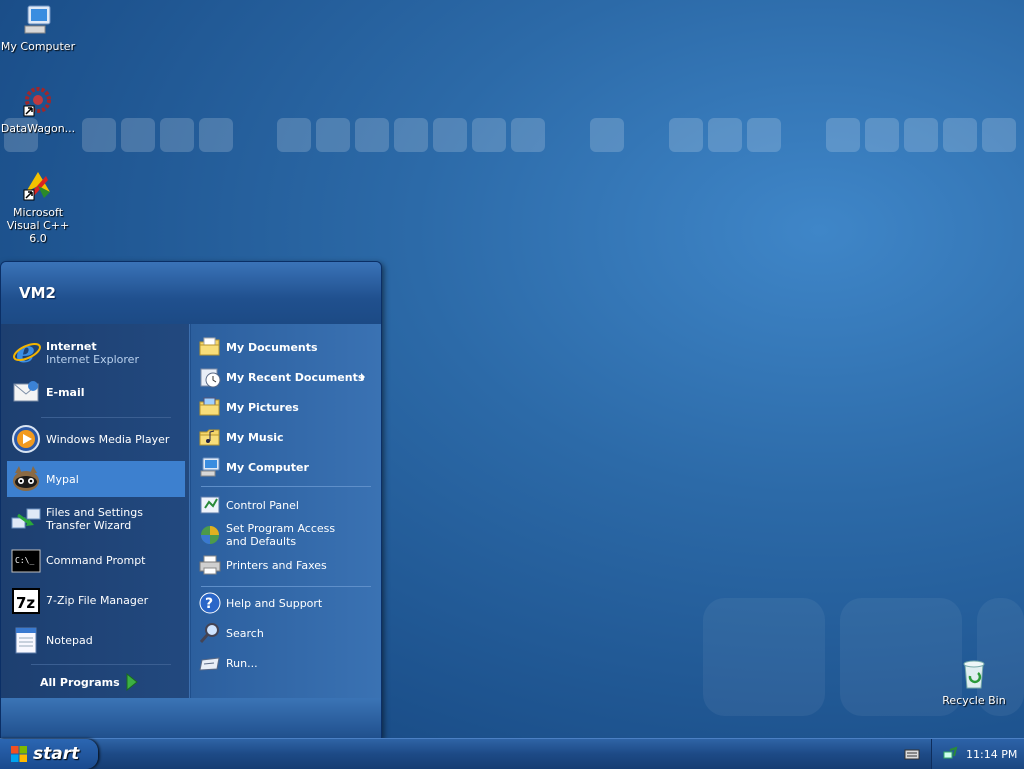 The image size is (1024, 769). I want to click on run-icon, so click(210, 663).